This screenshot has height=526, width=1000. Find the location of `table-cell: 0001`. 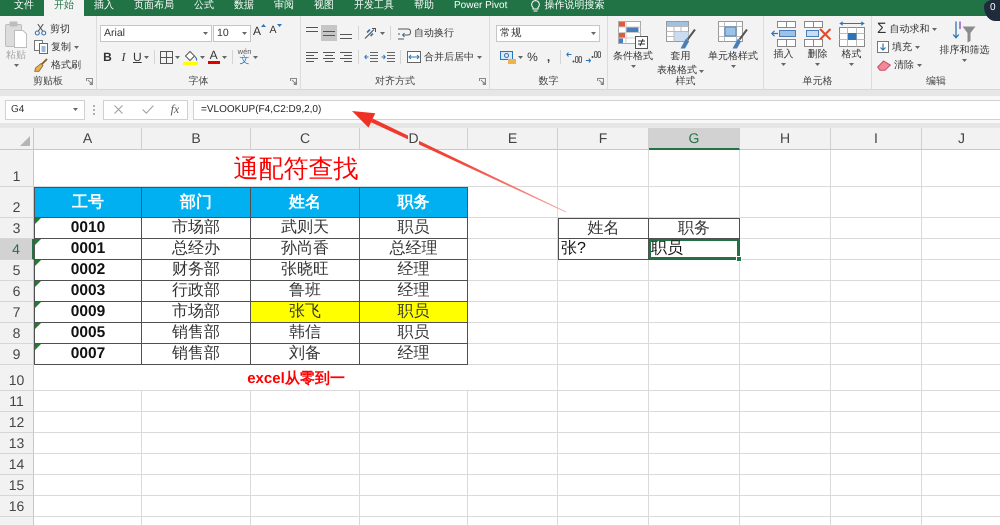

table-cell: 0001 is located at coordinates (88, 249).